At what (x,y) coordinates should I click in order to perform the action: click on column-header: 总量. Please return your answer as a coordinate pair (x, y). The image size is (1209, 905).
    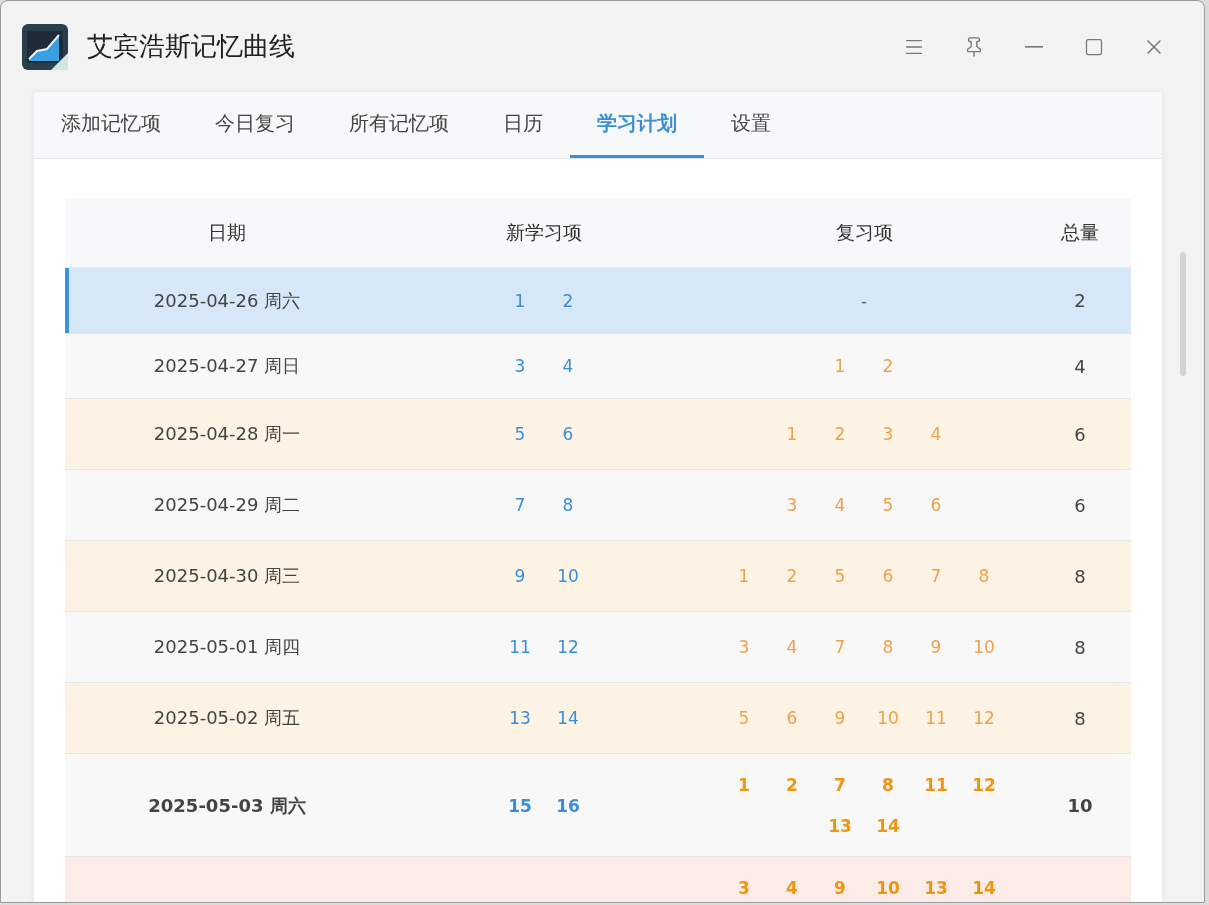
    Looking at the image, I should click on (1080, 232).